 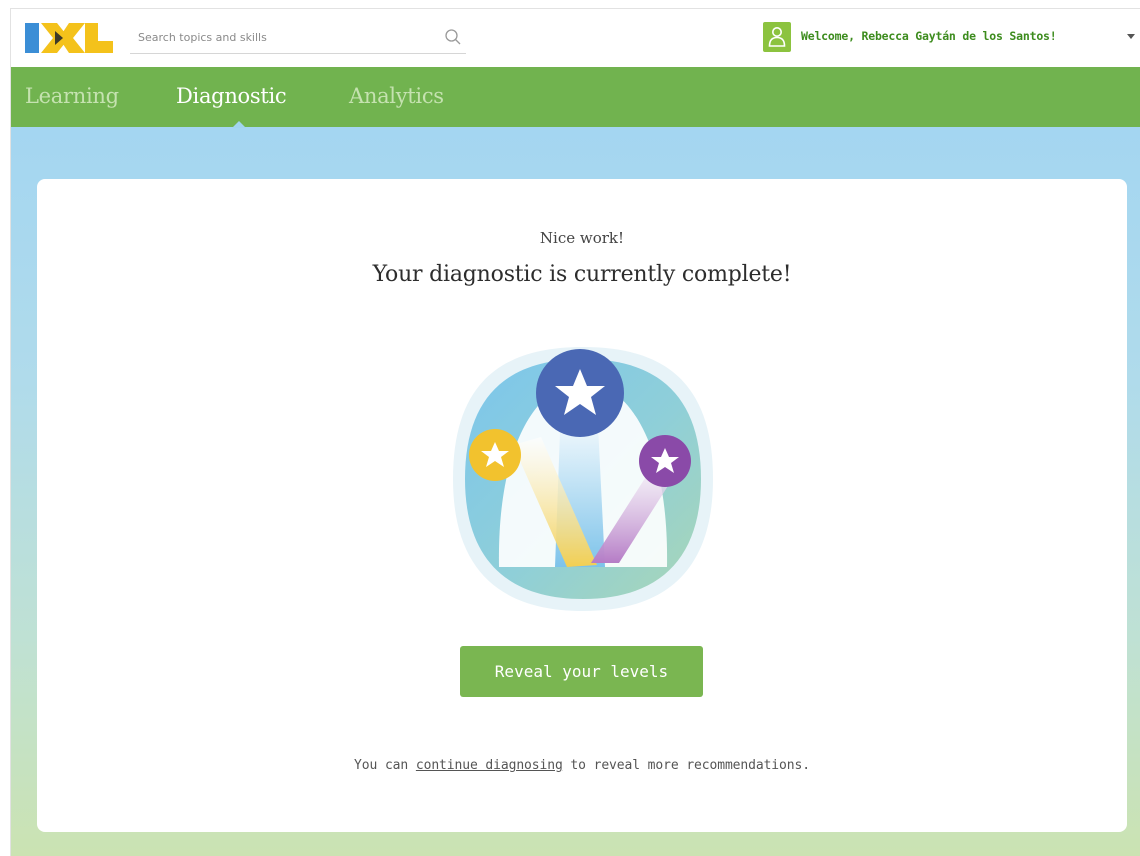 What do you see at coordinates (72, 98) in the screenshot?
I see `tab-learning: Learning` at bounding box center [72, 98].